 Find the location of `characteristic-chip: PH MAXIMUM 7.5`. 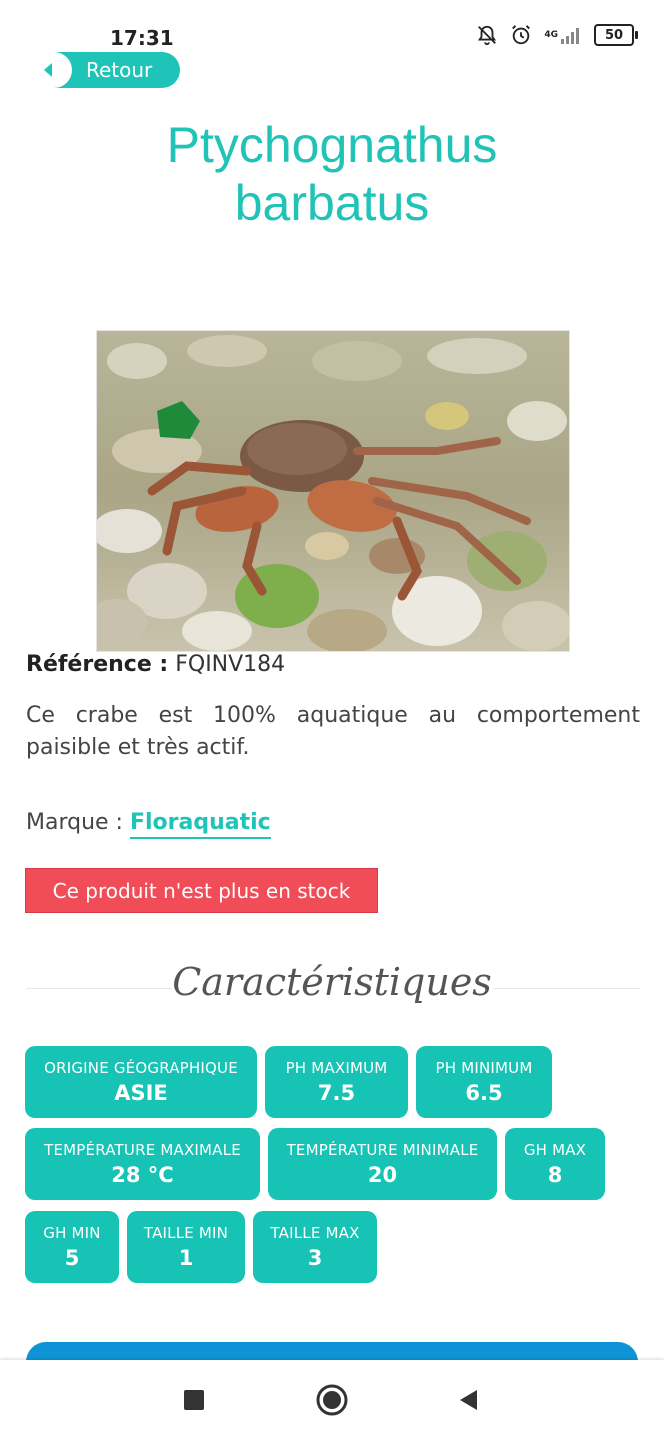

characteristic-chip: PH MAXIMUM 7.5 is located at coordinates (336, 1082).